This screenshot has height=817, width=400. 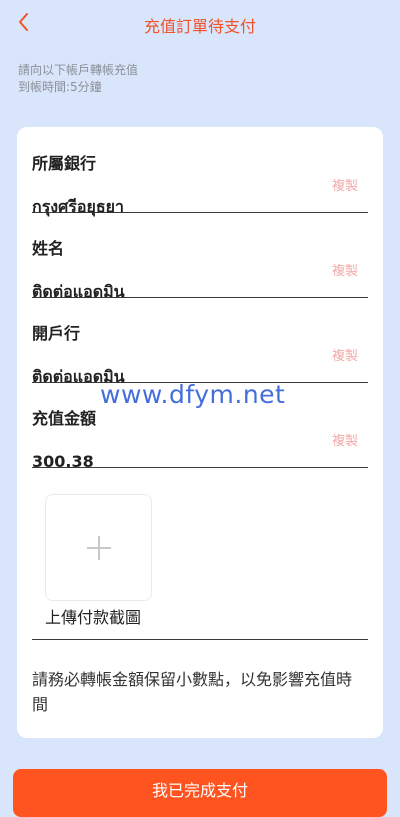 I want to click on field-label: 開戶行, so click(x=56, y=333).